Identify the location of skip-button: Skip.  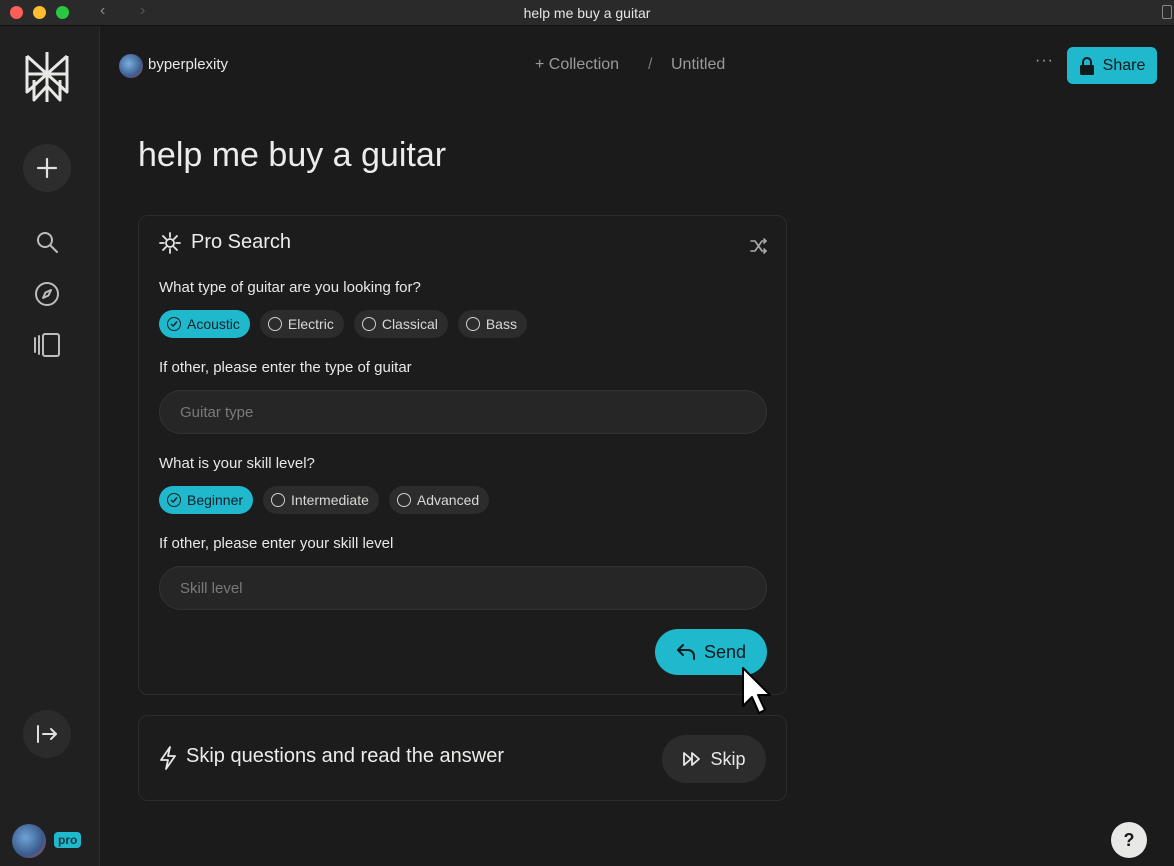
(714, 759).